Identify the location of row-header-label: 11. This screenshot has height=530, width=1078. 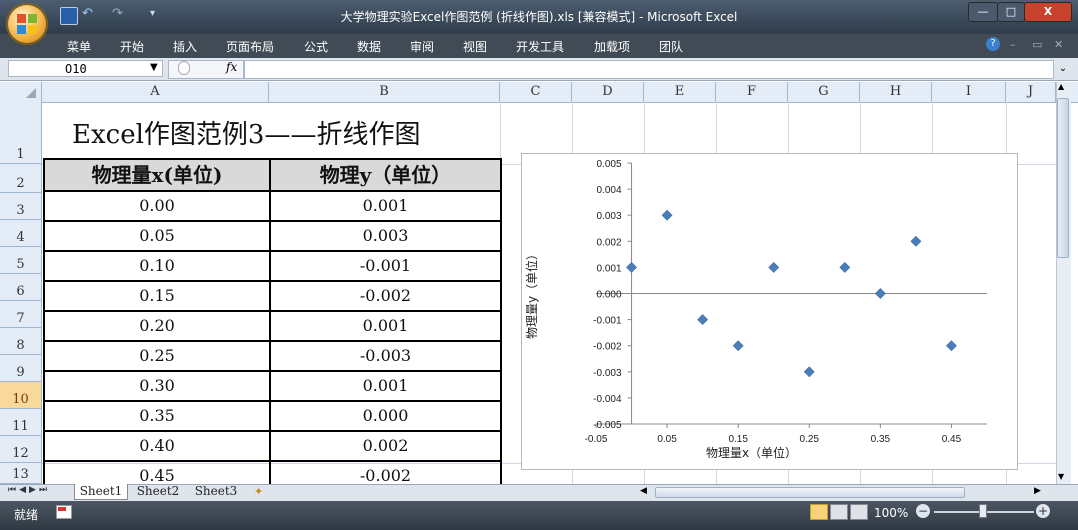
(20, 426).